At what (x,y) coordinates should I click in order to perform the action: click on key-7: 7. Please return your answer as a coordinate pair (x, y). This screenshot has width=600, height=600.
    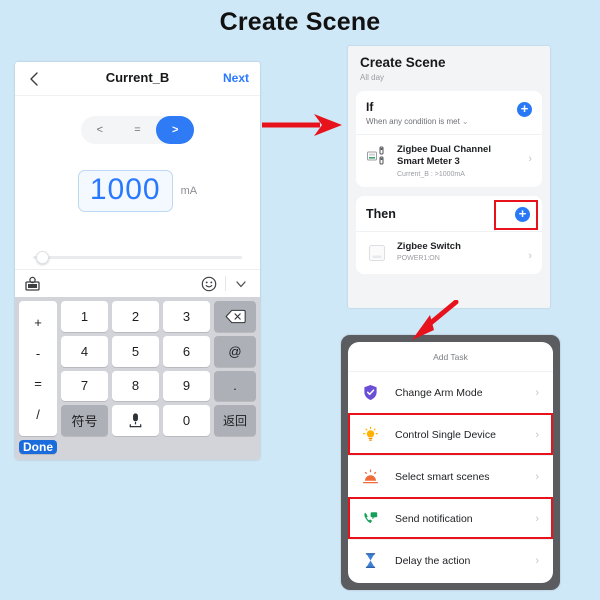
    Looking at the image, I should click on (84, 386).